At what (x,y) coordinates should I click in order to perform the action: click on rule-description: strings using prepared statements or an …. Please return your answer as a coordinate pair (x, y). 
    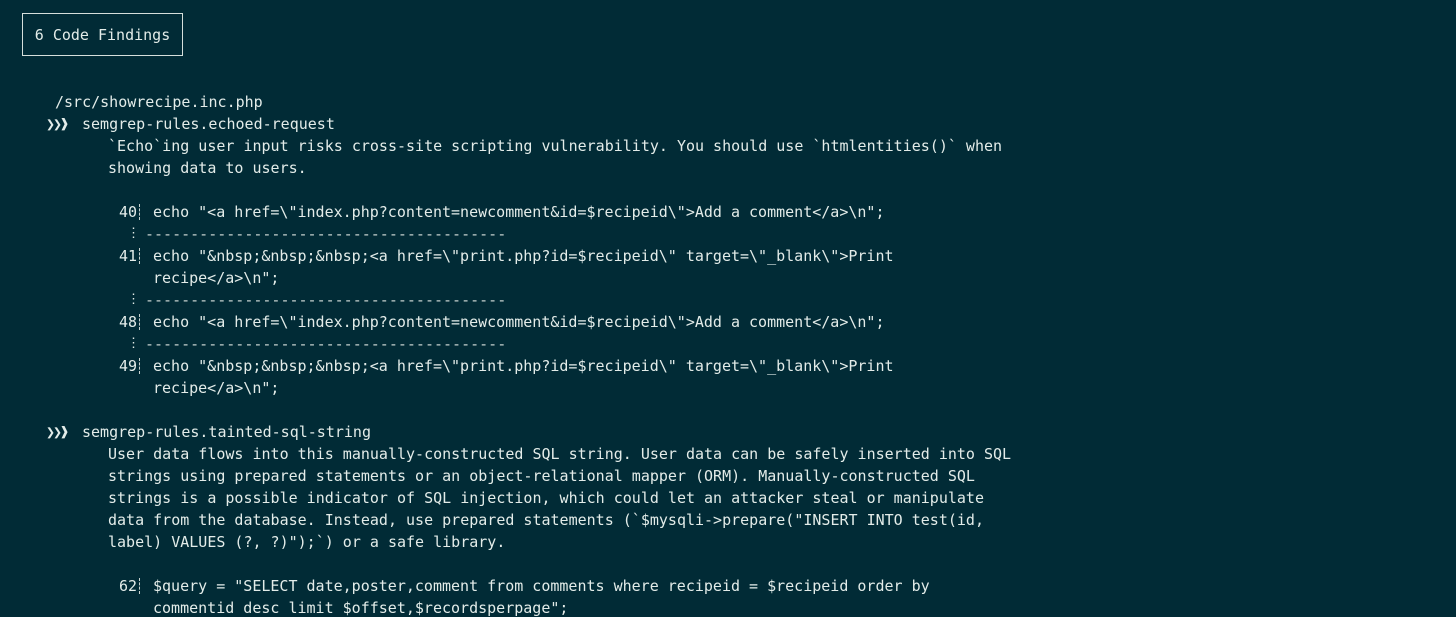
    Looking at the image, I should click on (541, 476).